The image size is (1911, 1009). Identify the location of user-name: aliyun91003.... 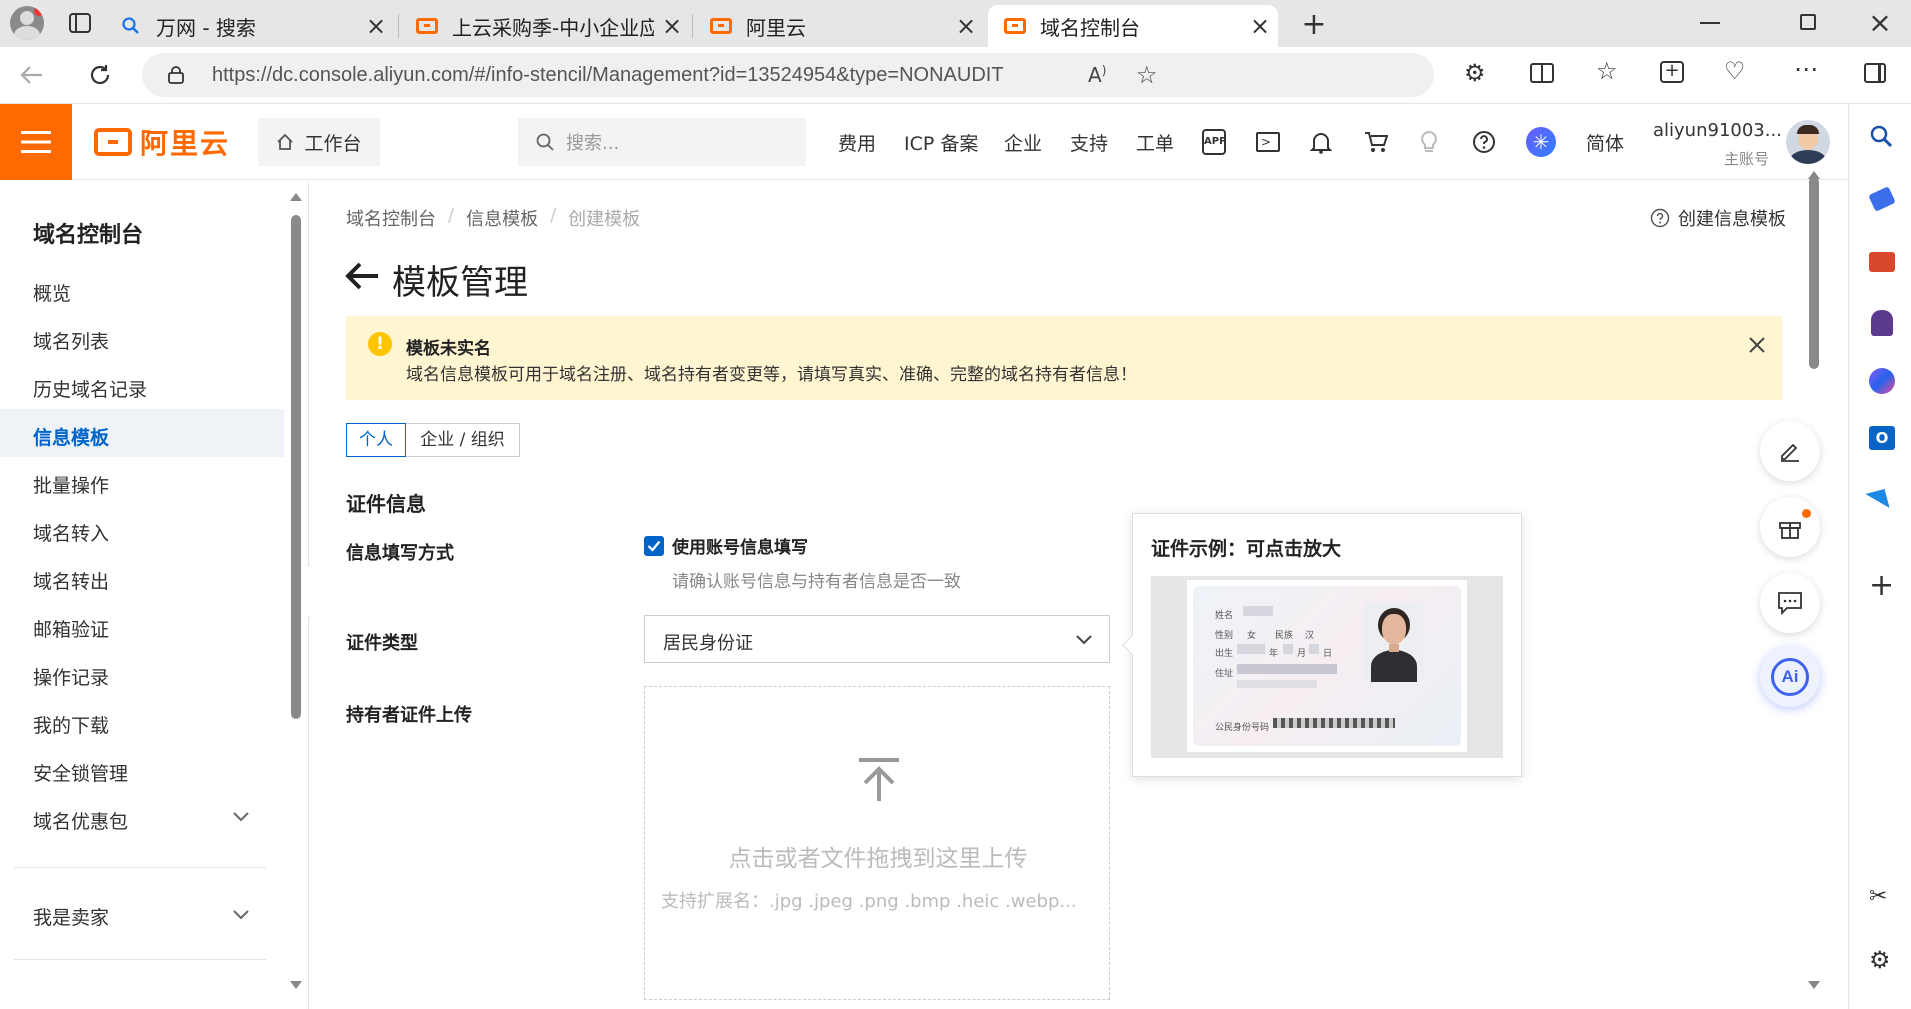
(1717, 130).